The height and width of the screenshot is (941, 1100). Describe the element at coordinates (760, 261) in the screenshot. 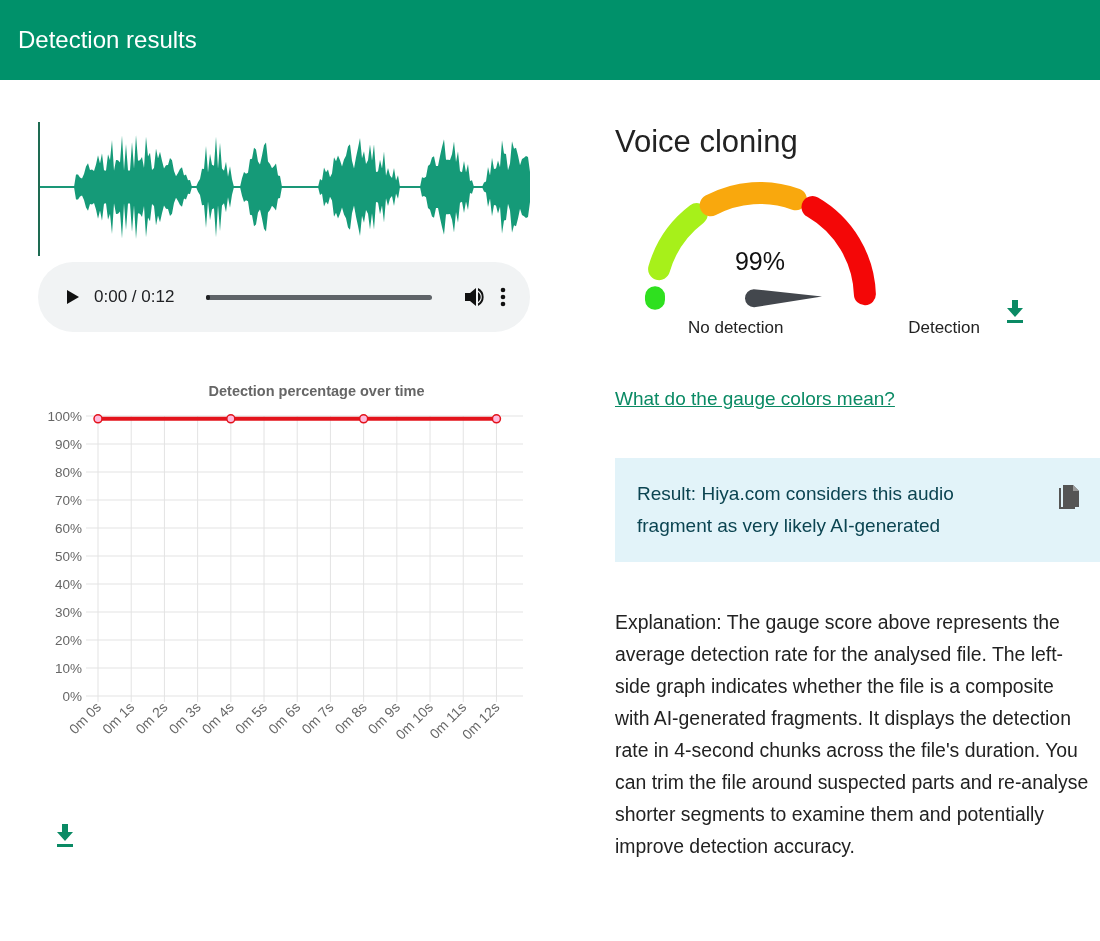

I see `gauge-reading: 99%` at that location.